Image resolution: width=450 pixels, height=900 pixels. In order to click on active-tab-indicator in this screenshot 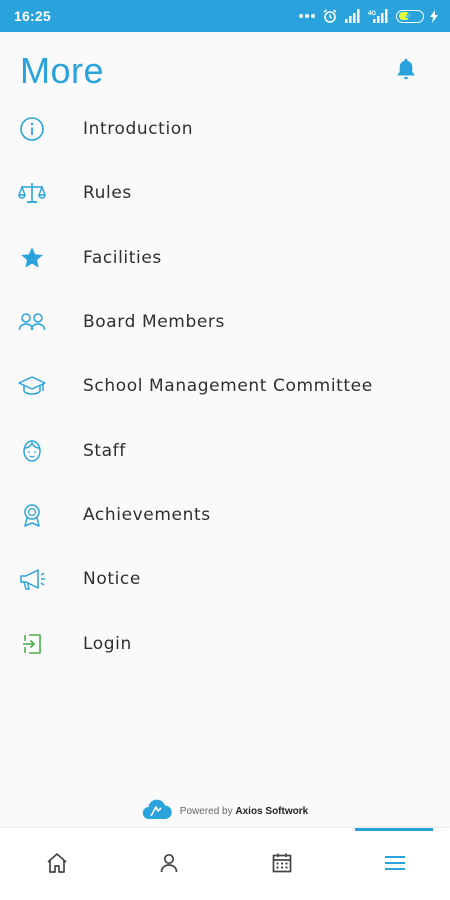, I will do `click(394, 829)`.